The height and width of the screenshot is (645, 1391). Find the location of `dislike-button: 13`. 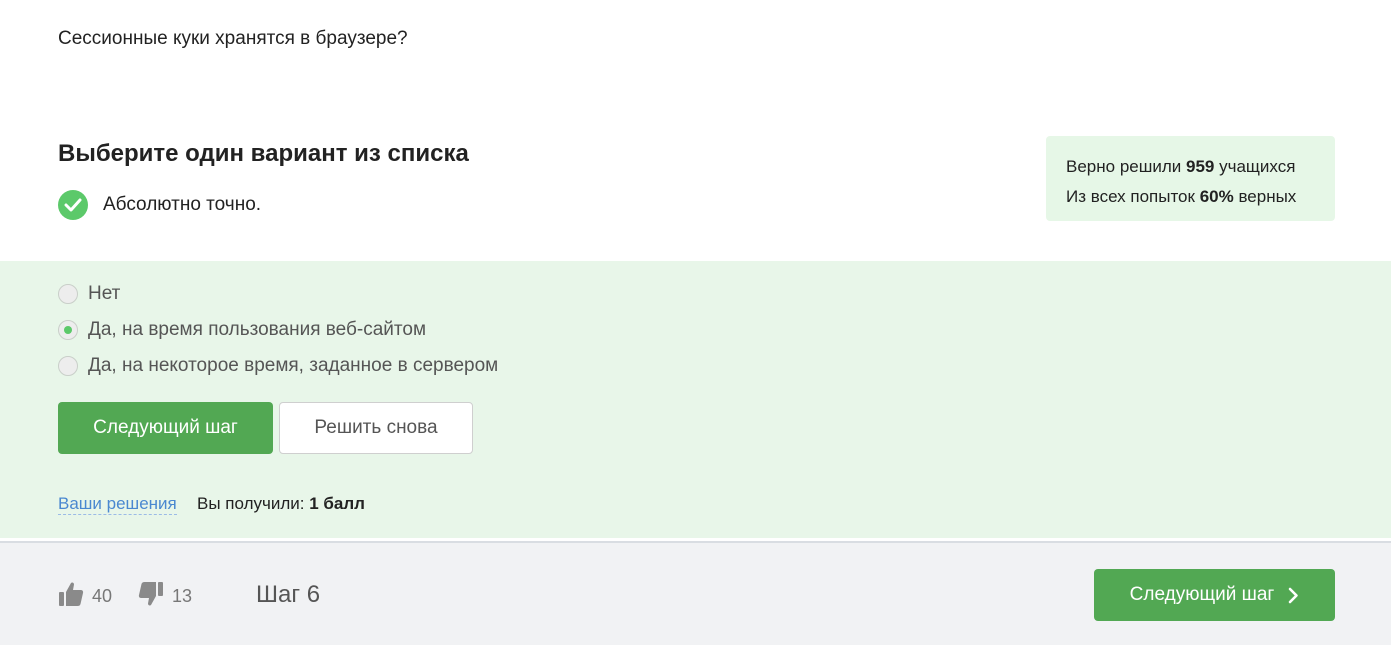

dislike-button: 13 is located at coordinates (165, 596).